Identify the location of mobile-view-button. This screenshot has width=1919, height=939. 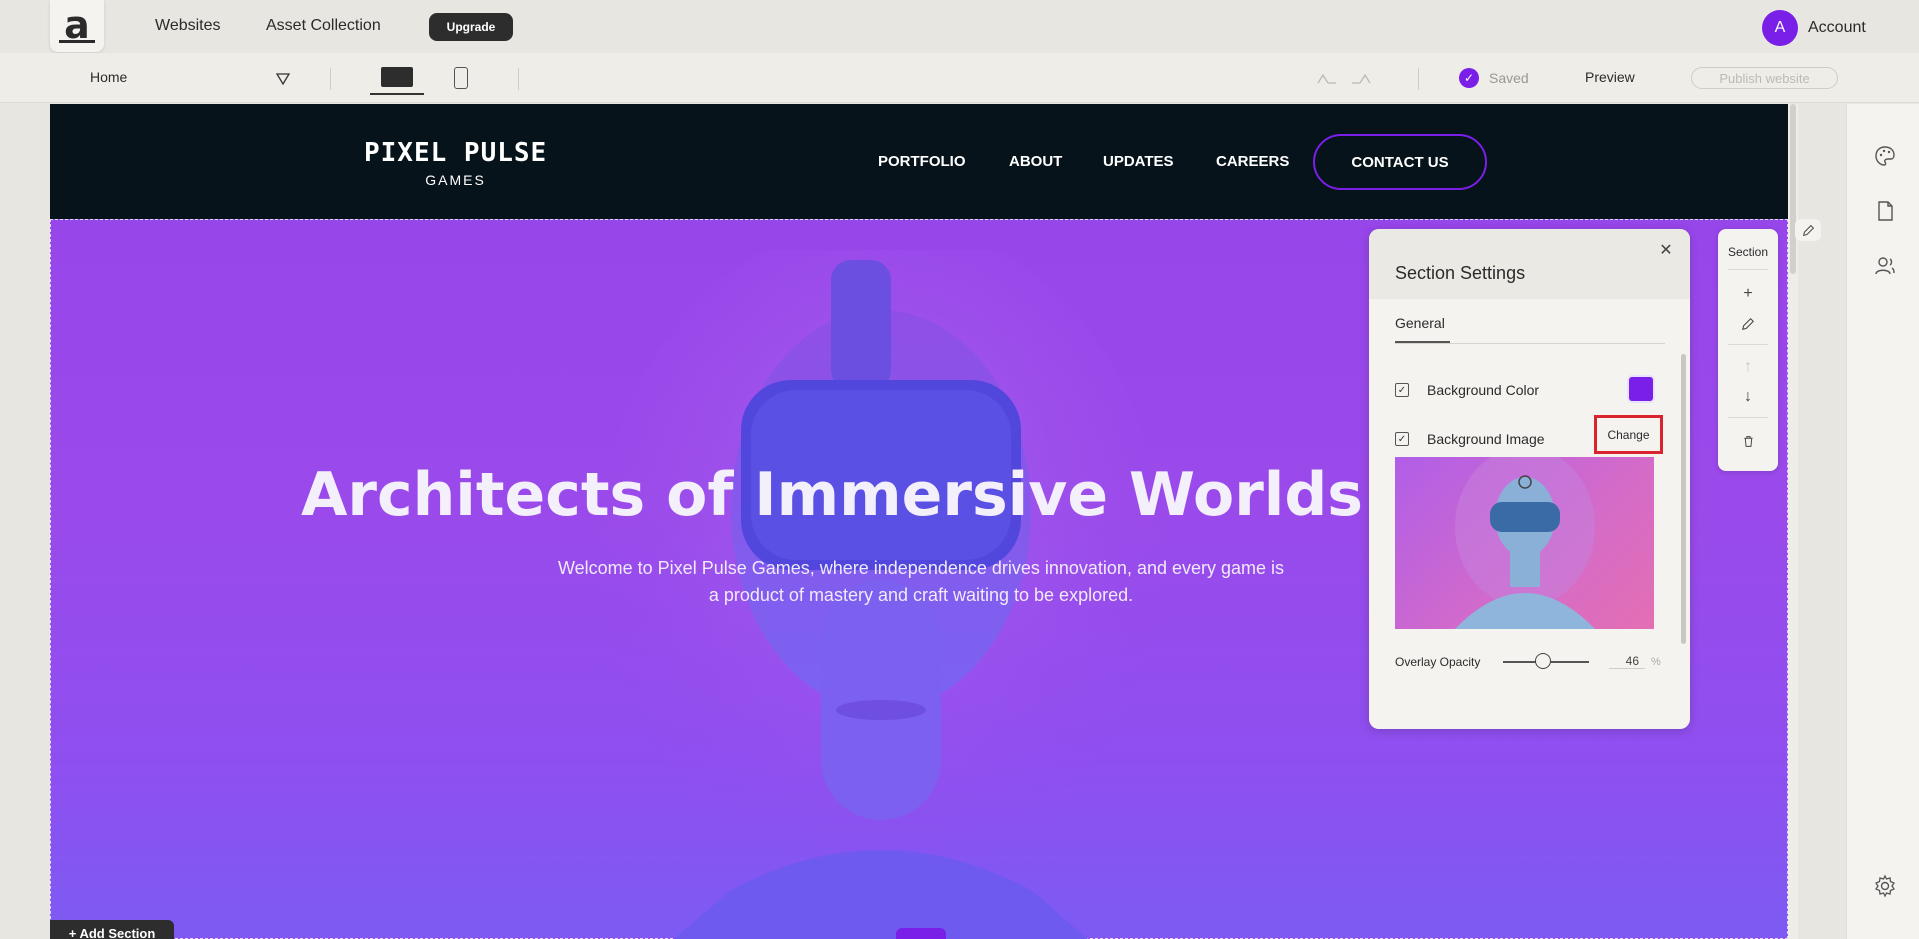
(461, 78).